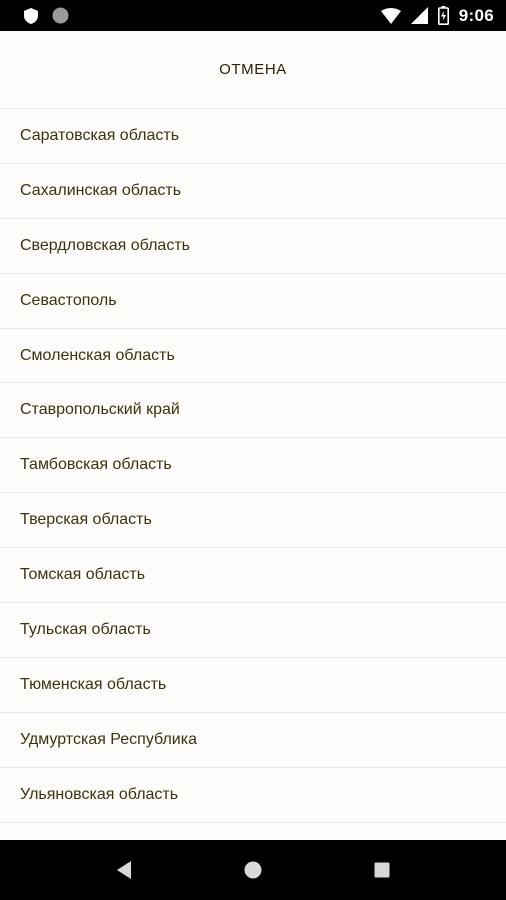 Image resolution: width=506 pixels, height=900 pixels. What do you see at coordinates (253, 795) in the screenshot?
I see `list-item: Ульяновская область` at bounding box center [253, 795].